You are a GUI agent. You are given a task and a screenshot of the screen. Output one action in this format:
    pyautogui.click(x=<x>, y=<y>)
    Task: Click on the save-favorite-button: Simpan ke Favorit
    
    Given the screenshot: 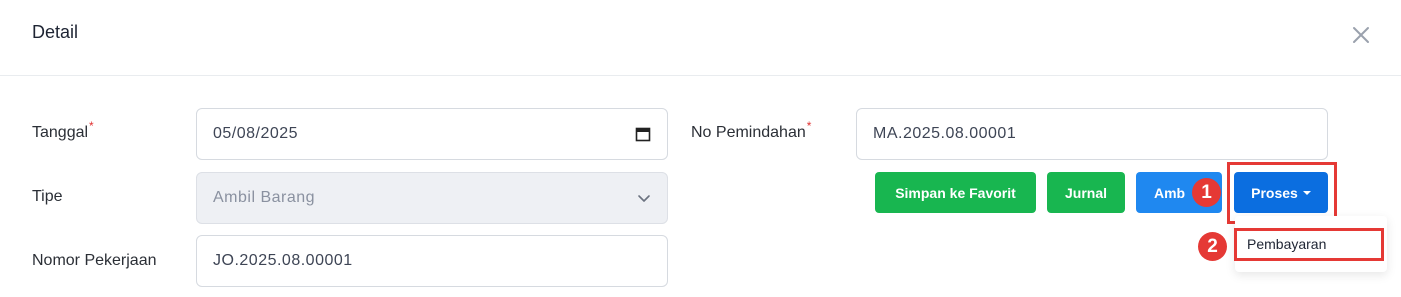 What is the action you would take?
    pyautogui.click(x=955, y=192)
    